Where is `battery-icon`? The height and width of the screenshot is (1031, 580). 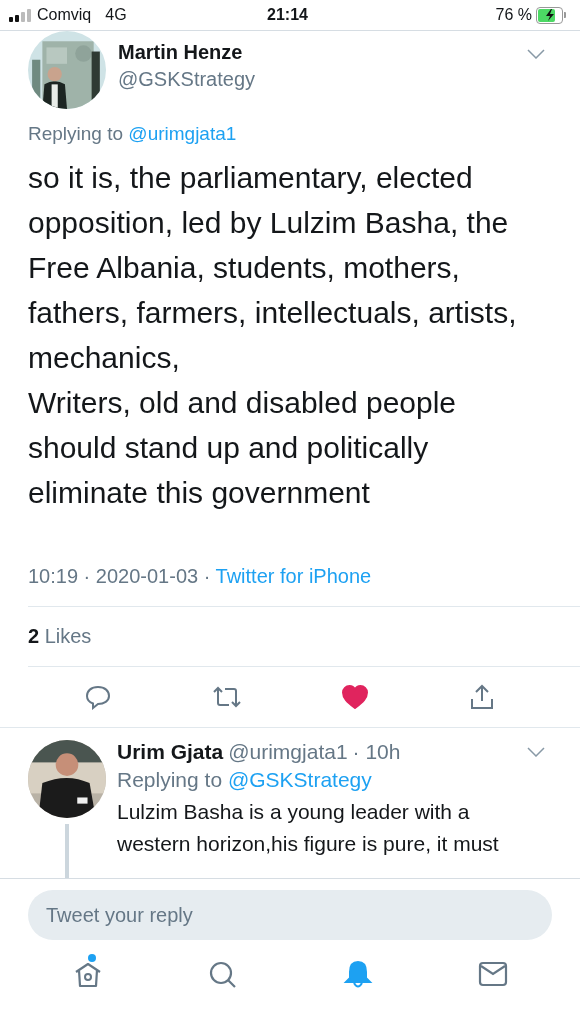
battery-icon is located at coordinates (551, 15).